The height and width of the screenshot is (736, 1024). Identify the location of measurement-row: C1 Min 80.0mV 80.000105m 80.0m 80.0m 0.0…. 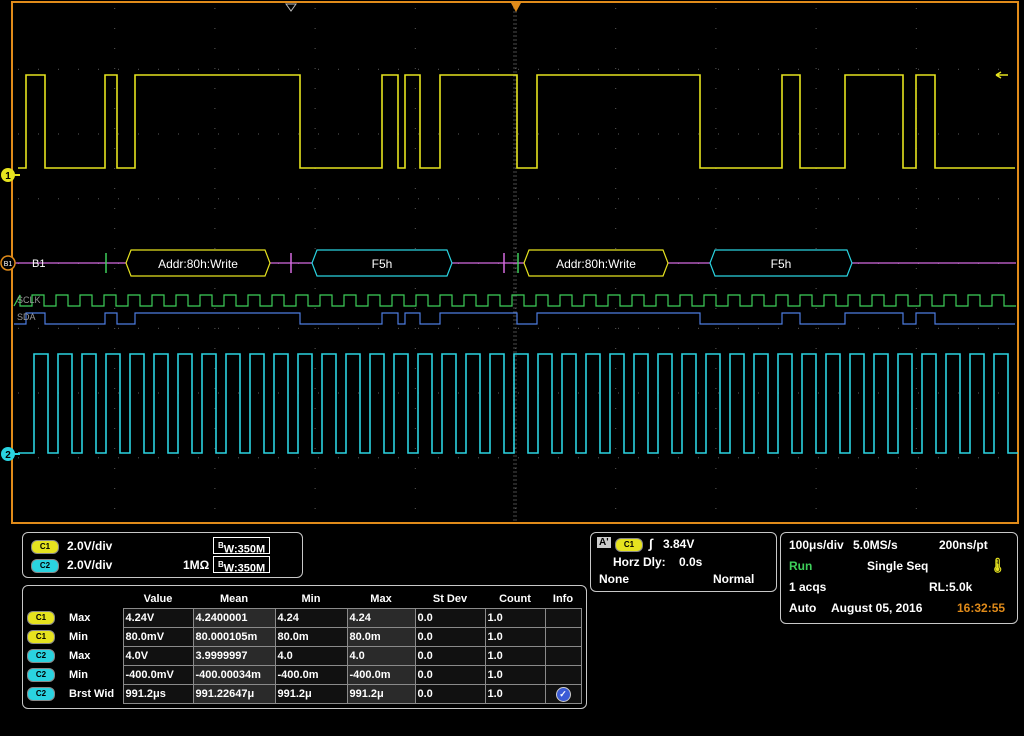
(303, 637).